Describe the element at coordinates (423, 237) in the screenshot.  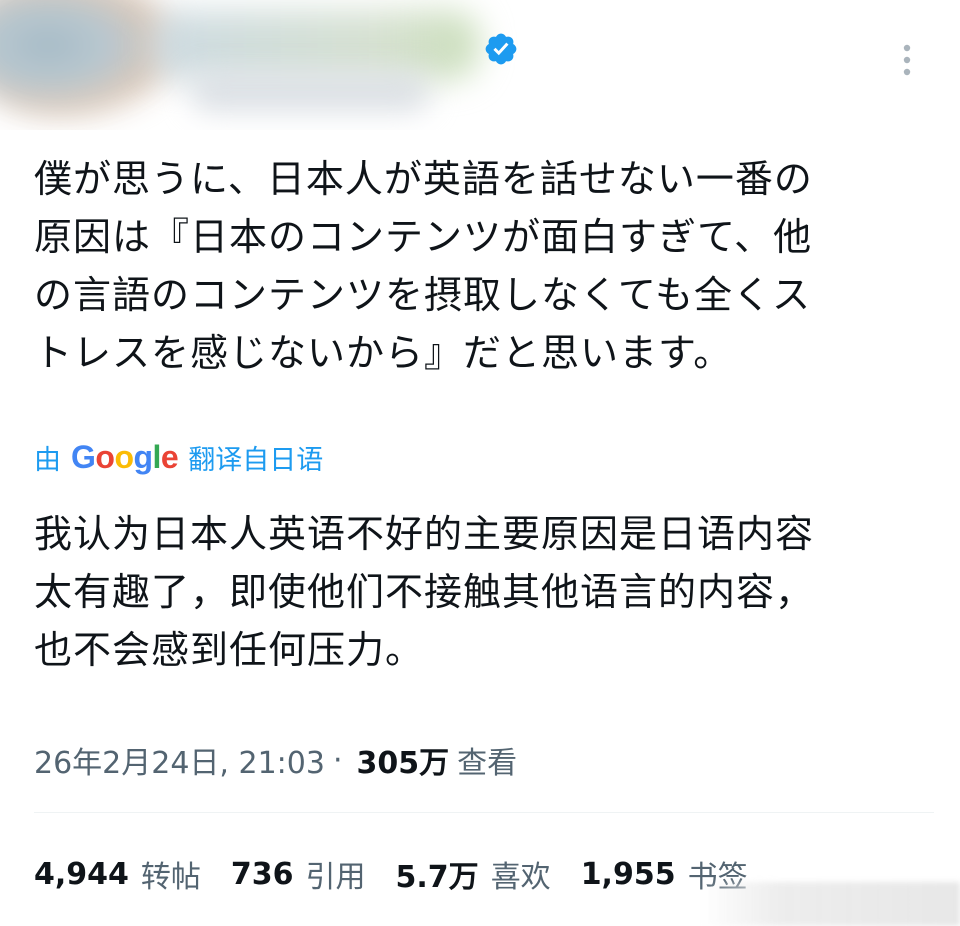
I see `tweet-text-line: 原因は『日本のコンテンツが面白すぎて、他` at that location.